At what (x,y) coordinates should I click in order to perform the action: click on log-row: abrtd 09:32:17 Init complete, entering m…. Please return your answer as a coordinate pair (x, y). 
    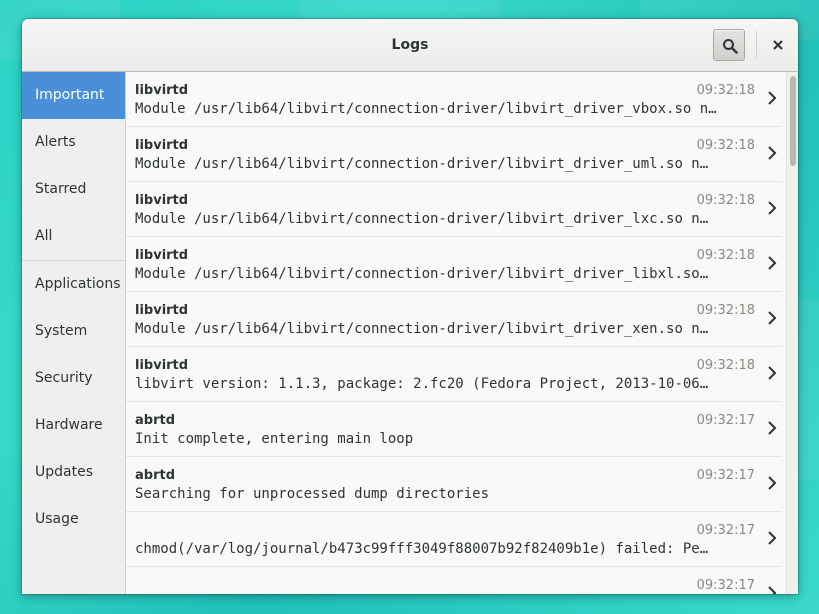
    Looking at the image, I should click on (454, 429).